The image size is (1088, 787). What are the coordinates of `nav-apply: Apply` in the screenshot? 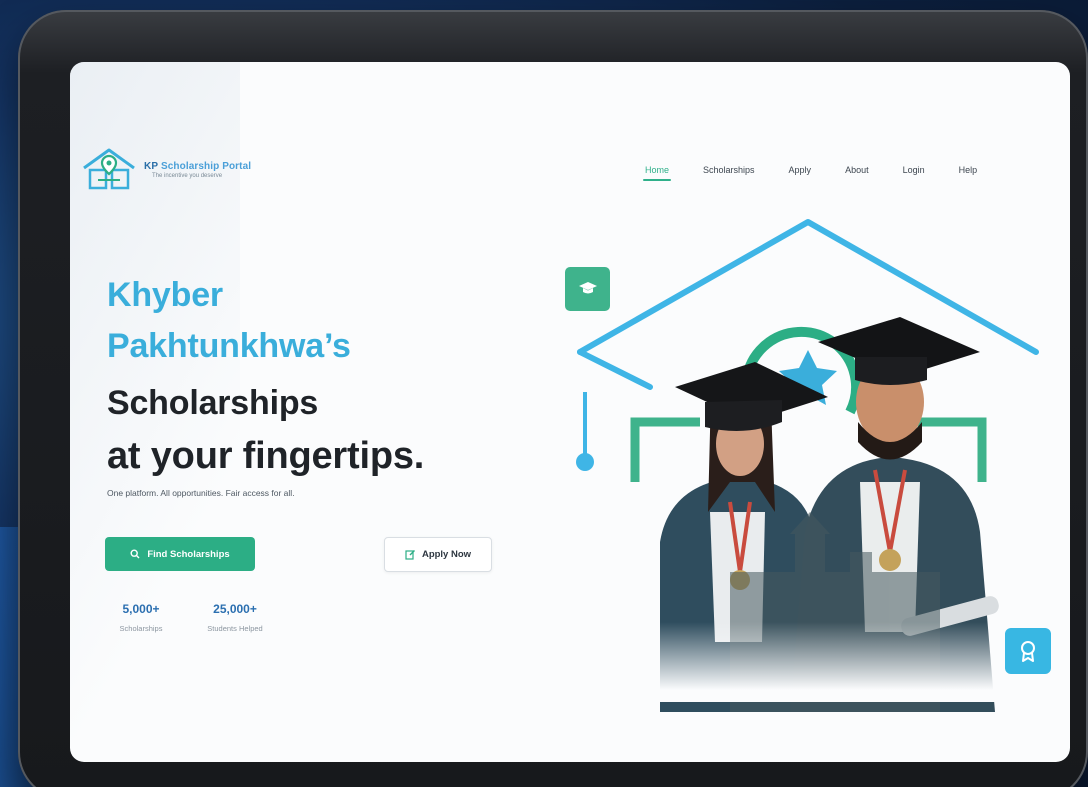 It's located at (800, 173).